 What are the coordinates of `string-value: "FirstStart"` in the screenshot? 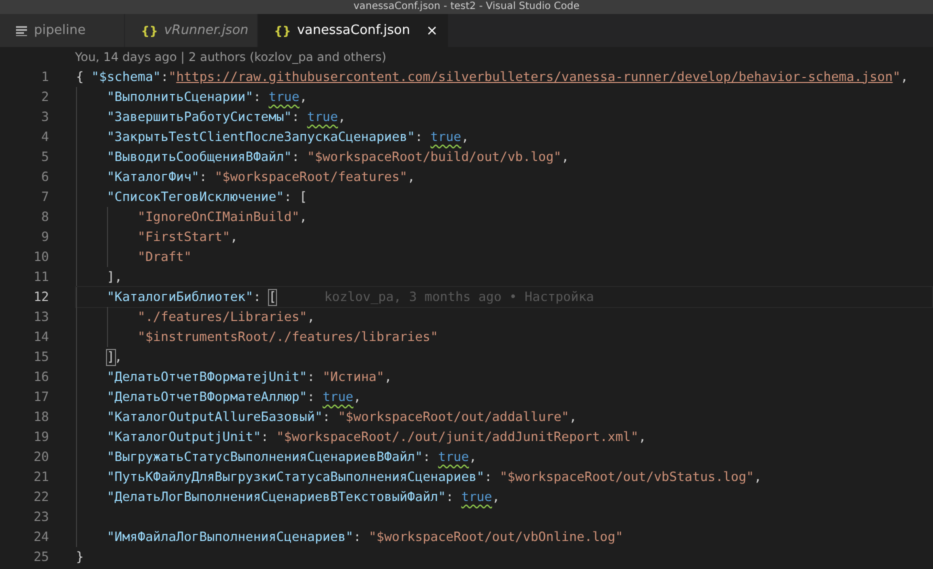 It's located at (184, 237).